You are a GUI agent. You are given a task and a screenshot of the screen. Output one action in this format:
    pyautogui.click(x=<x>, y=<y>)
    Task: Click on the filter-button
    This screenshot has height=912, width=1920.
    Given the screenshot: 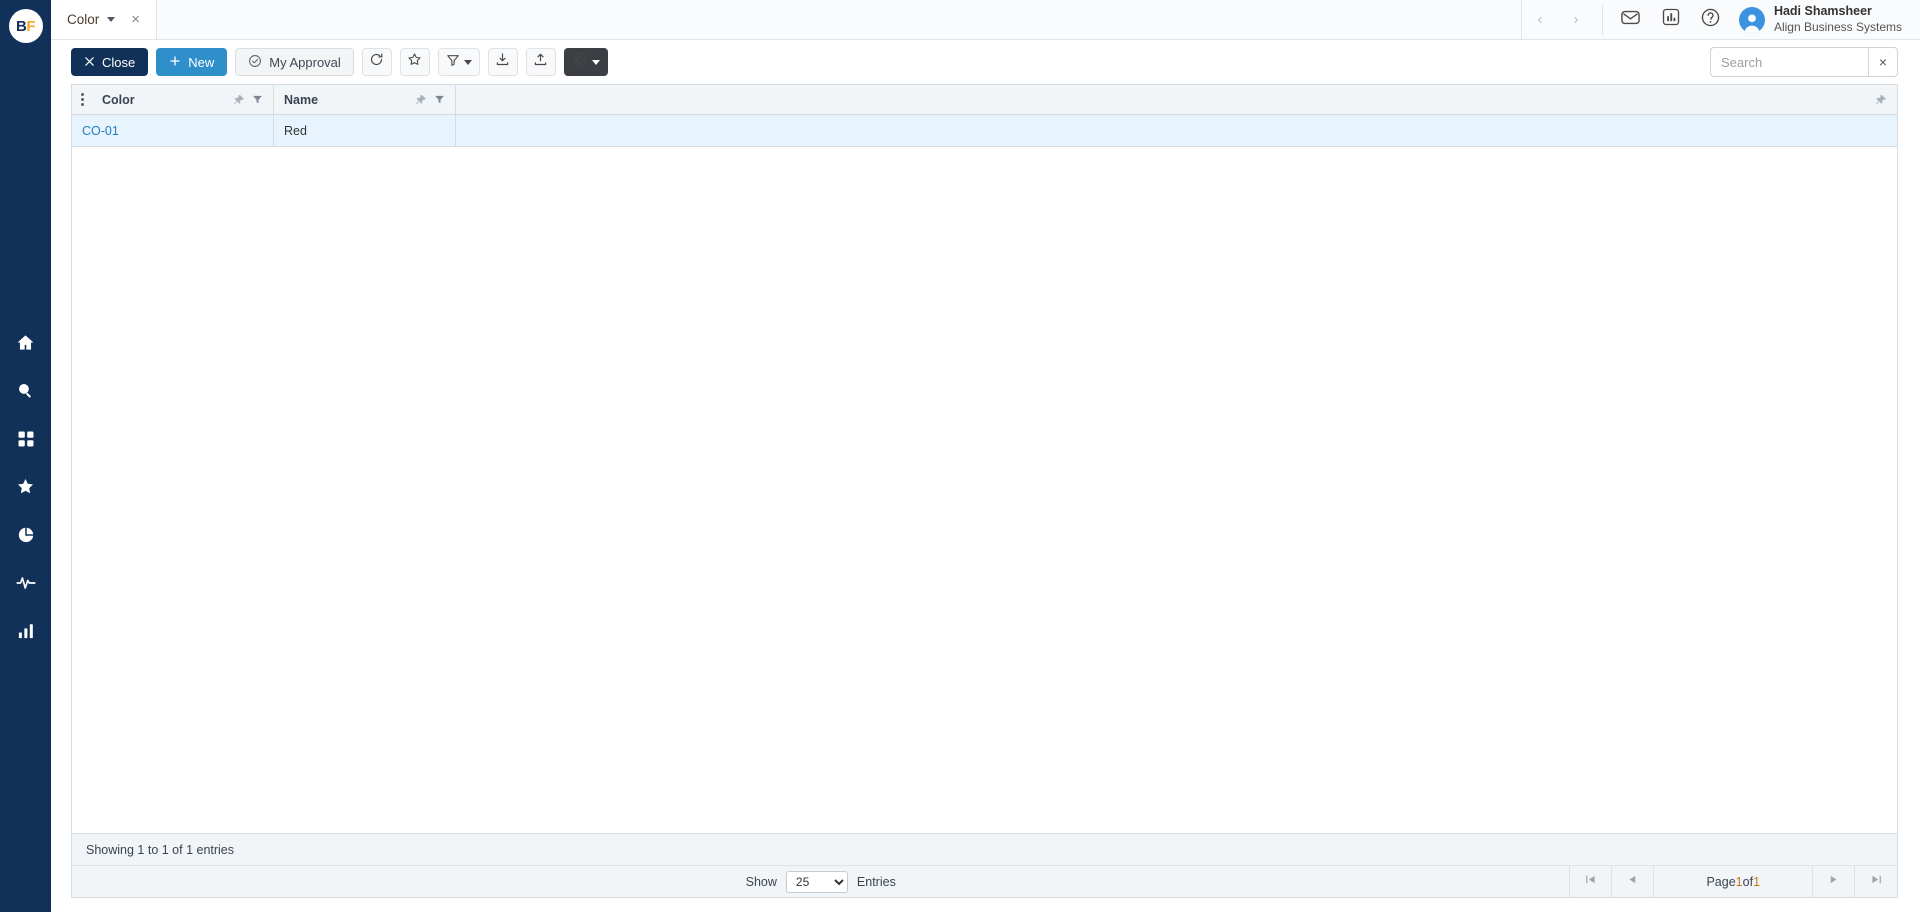 What is the action you would take?
    pyautogui.click(x=458, y=62)
    